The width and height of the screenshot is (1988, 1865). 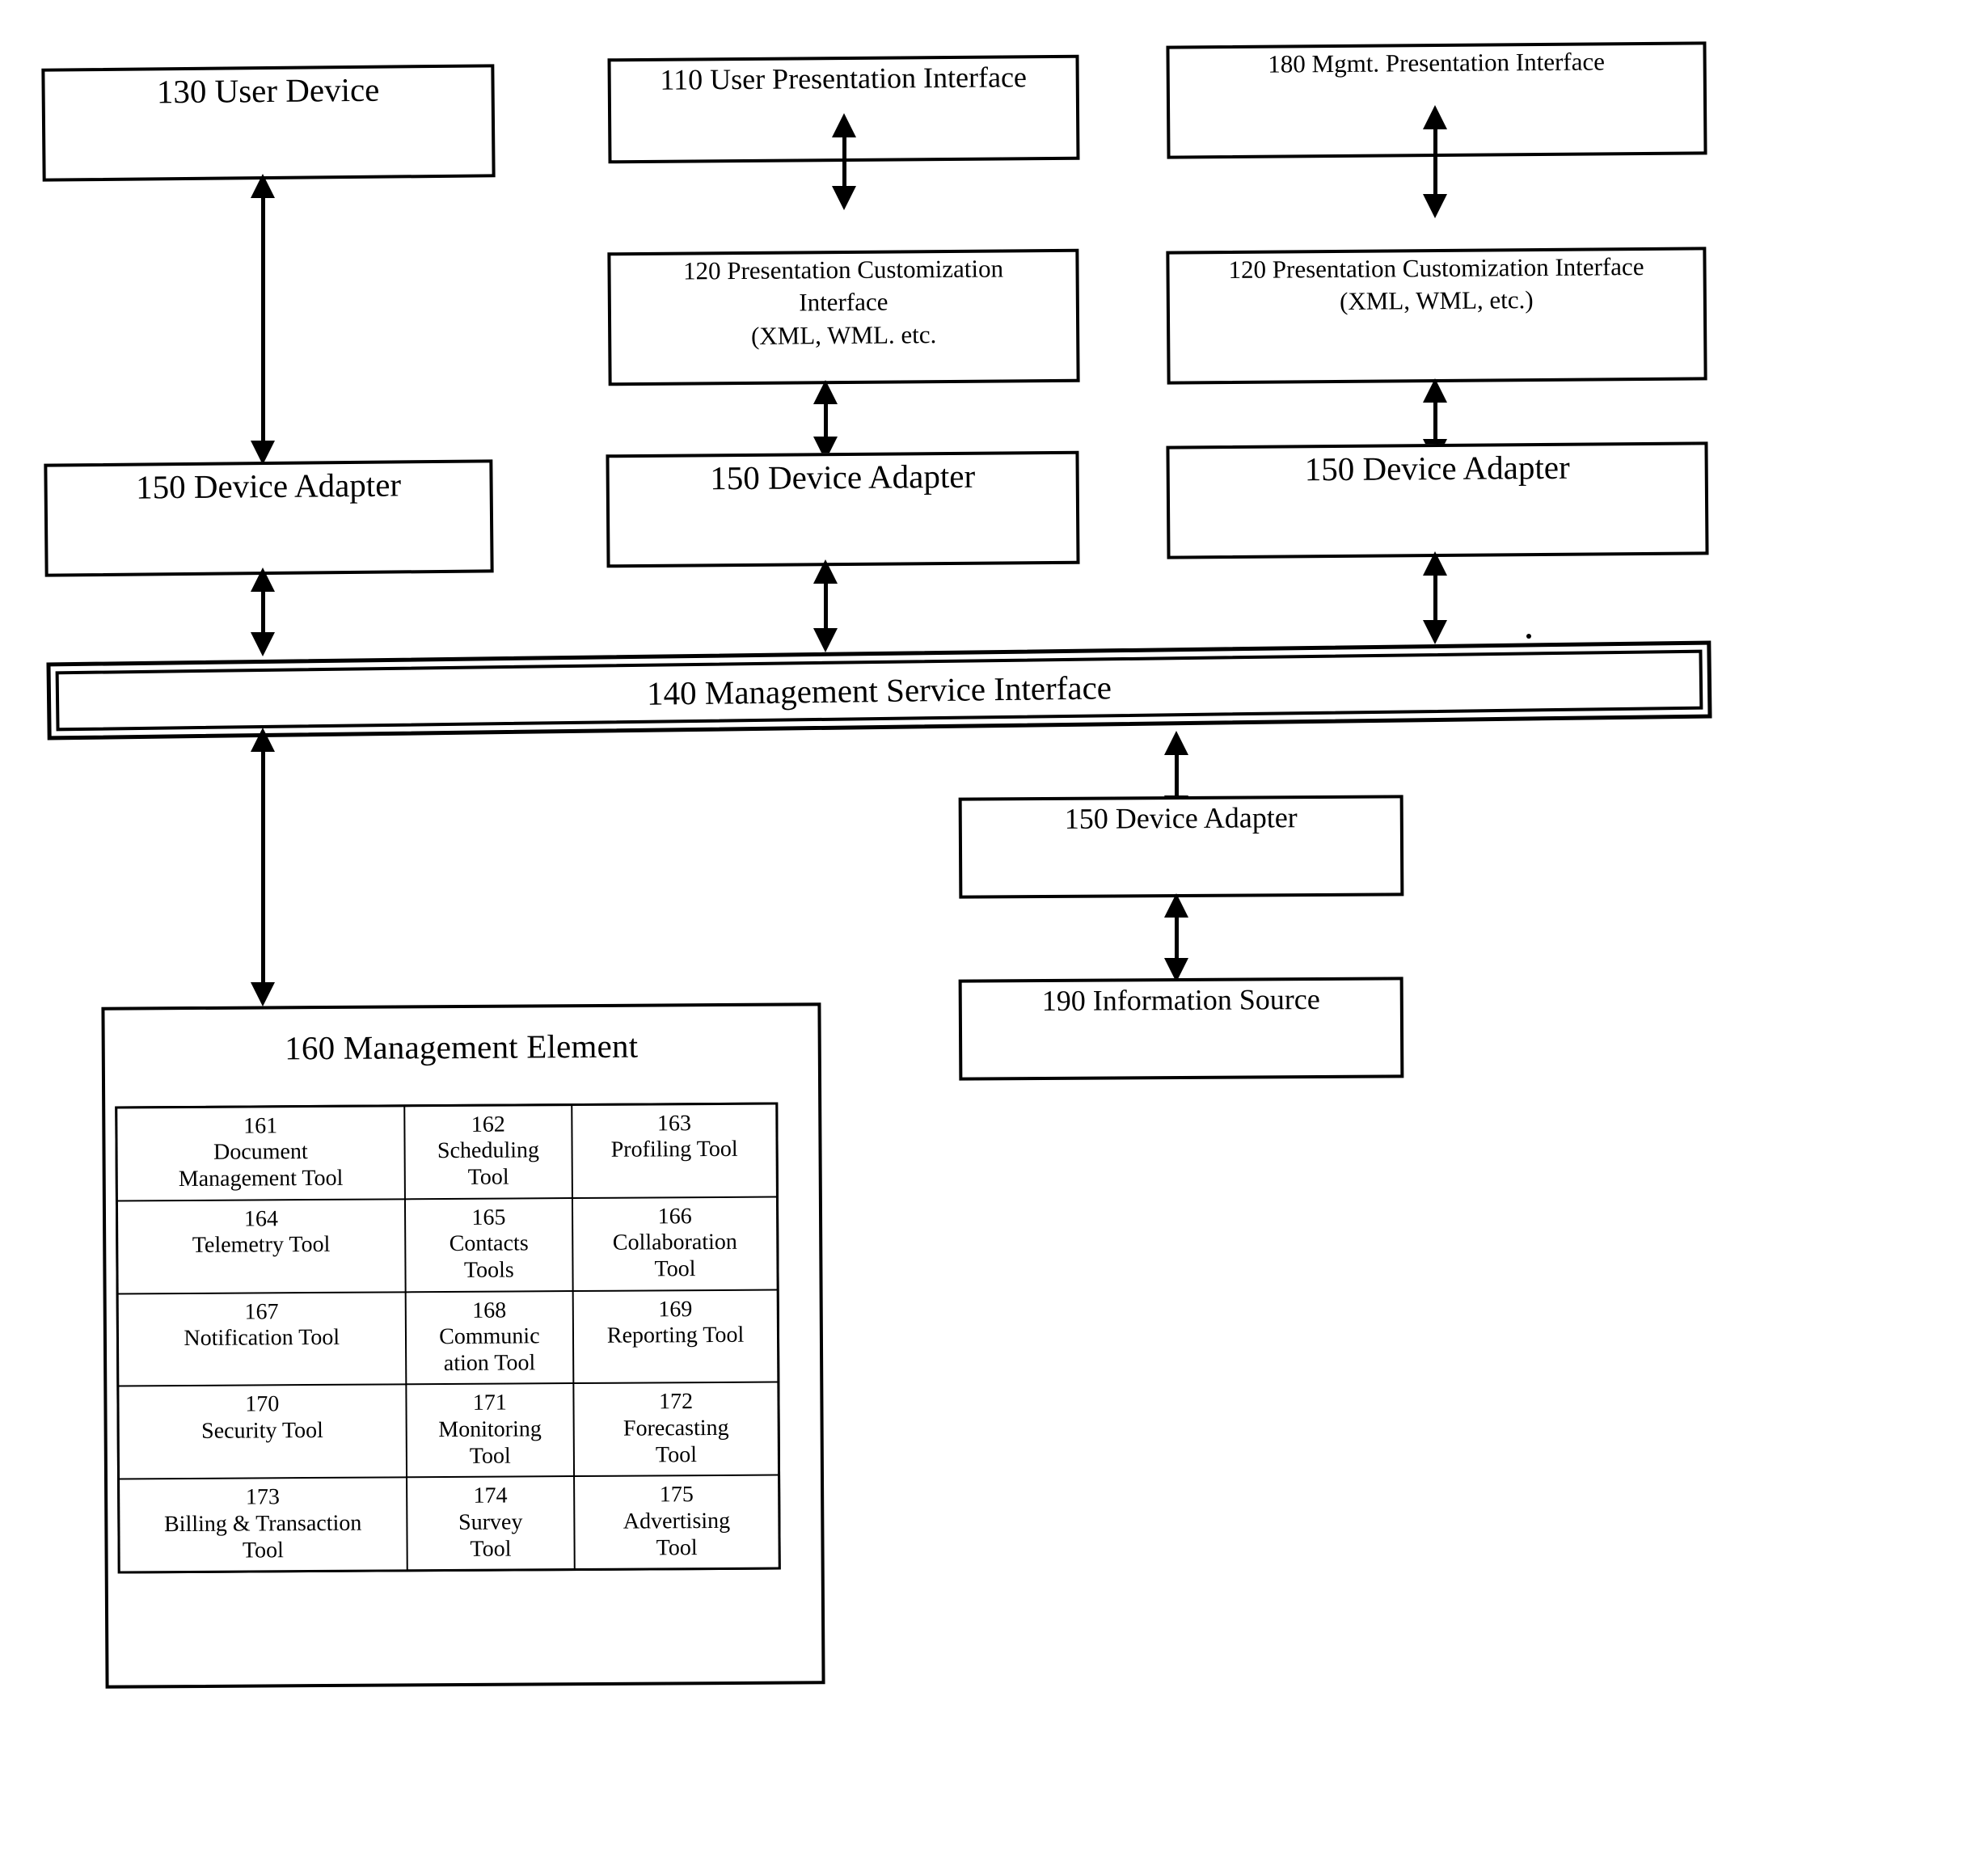 I want to click on node-device-adapter-left-label: 150 Device Adapter, so click(x=268, y=486).